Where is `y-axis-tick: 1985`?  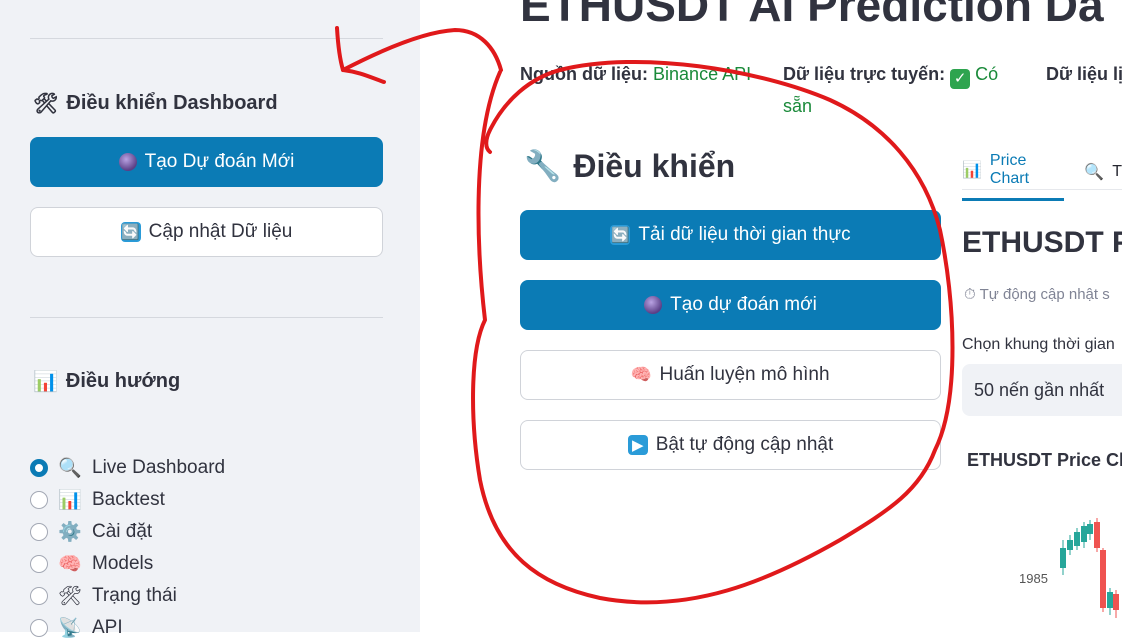
y-axis-tick: 1985 is located at coordinates (1033, 578).